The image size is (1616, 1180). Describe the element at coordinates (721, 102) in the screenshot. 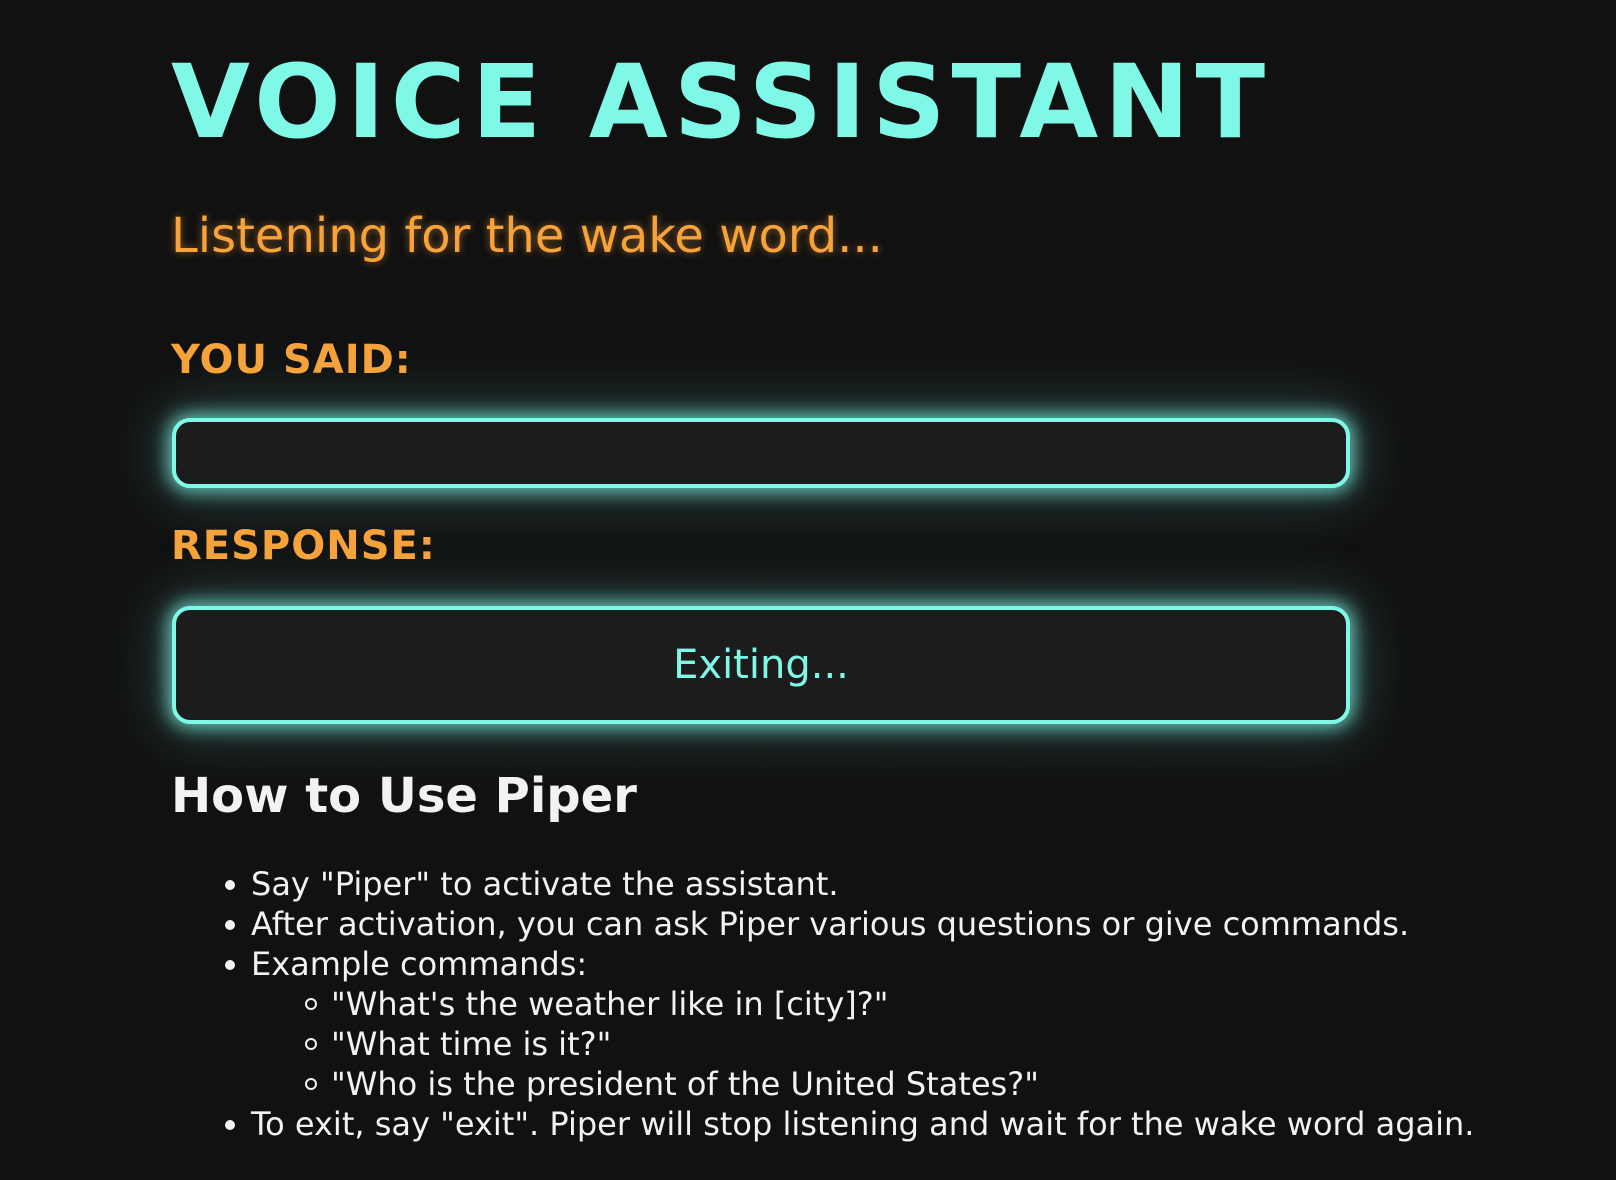

I see `page-title: VOICE ASSISTANT` at that location.